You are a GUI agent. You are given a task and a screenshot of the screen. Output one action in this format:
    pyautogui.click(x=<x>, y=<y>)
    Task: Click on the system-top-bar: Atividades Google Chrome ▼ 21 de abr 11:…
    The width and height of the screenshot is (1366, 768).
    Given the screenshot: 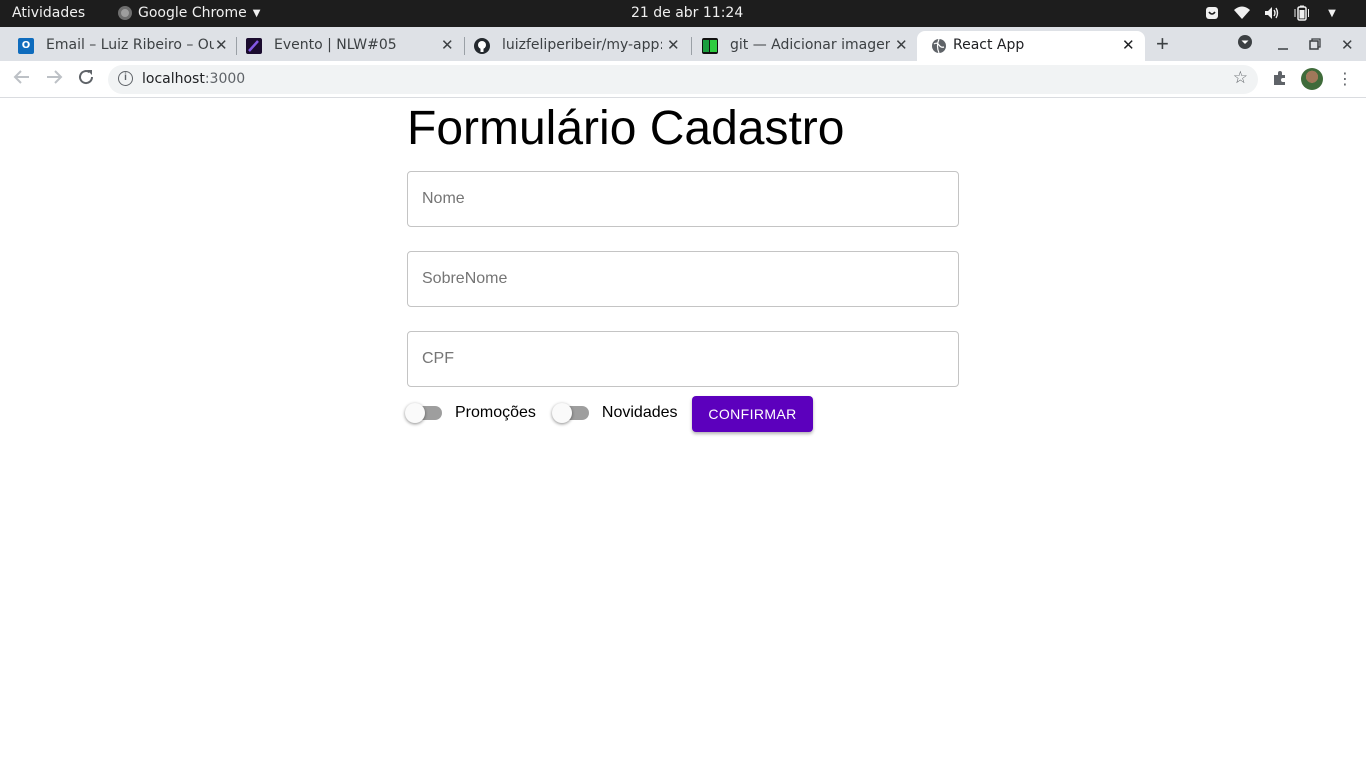 What is the action you would take?
    pyautogui.click(x=683, y=13)
    